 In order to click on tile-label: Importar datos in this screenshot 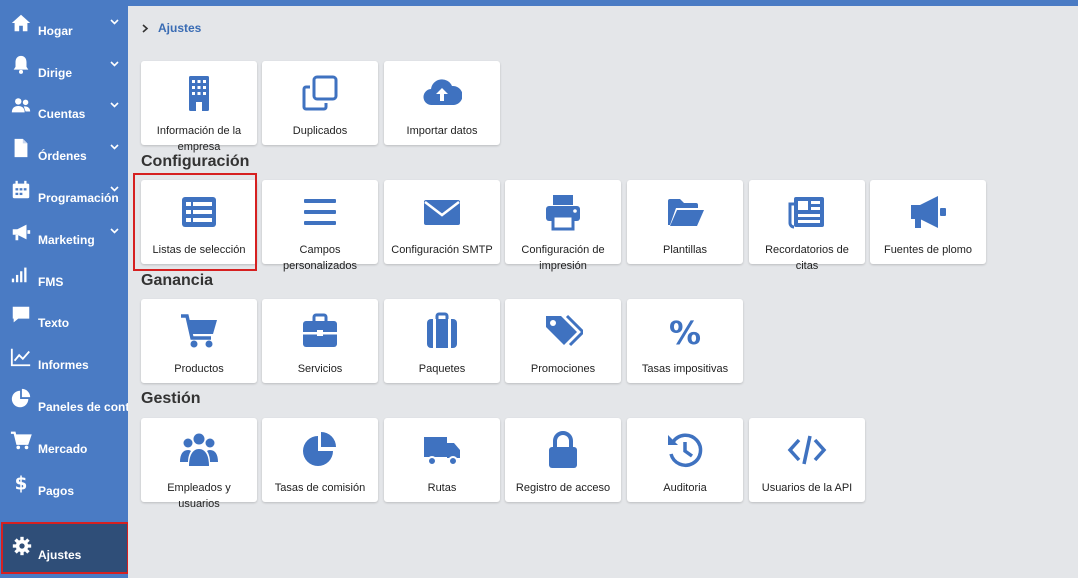, I will do `click(442, 131)`.